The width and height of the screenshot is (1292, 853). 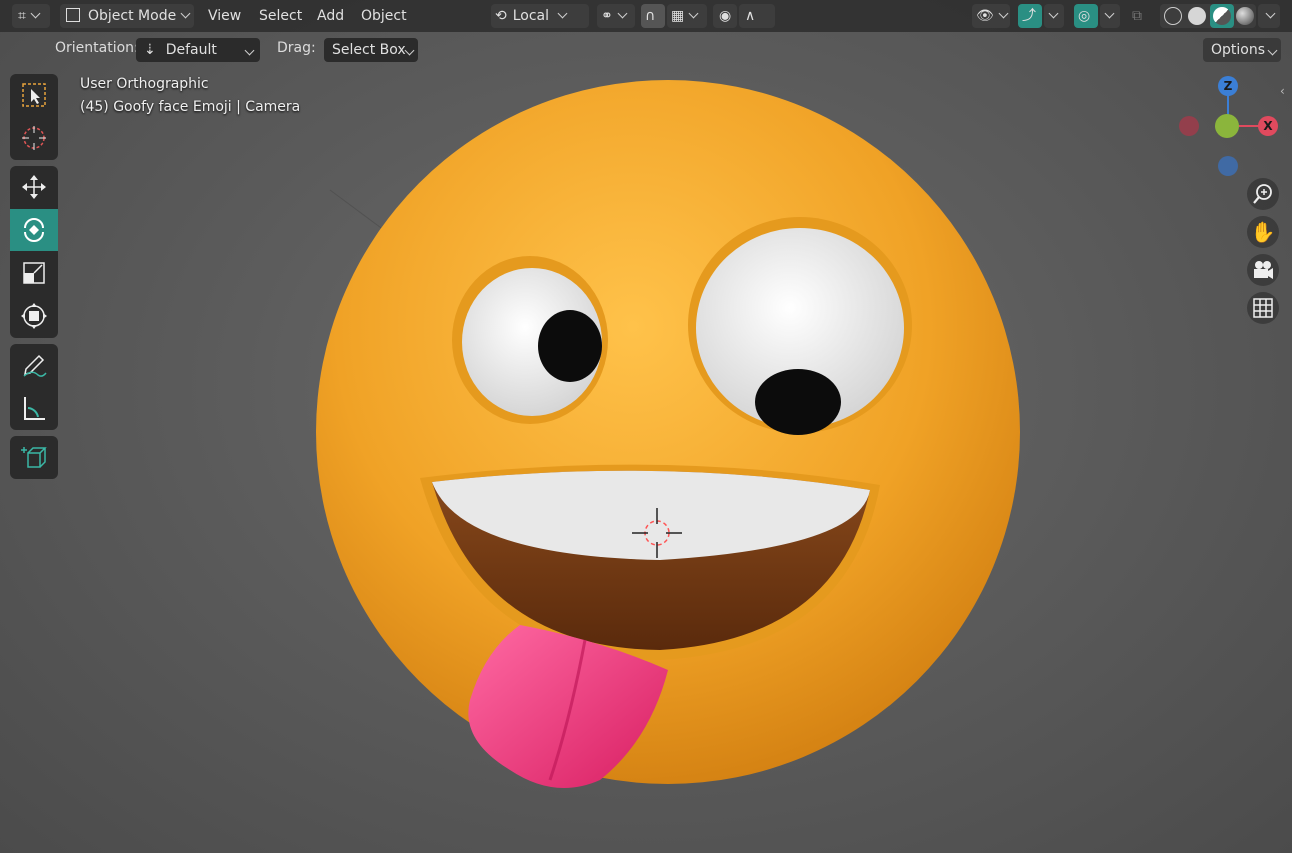 I want to click on scale-tool, so click(x=34, y=273).